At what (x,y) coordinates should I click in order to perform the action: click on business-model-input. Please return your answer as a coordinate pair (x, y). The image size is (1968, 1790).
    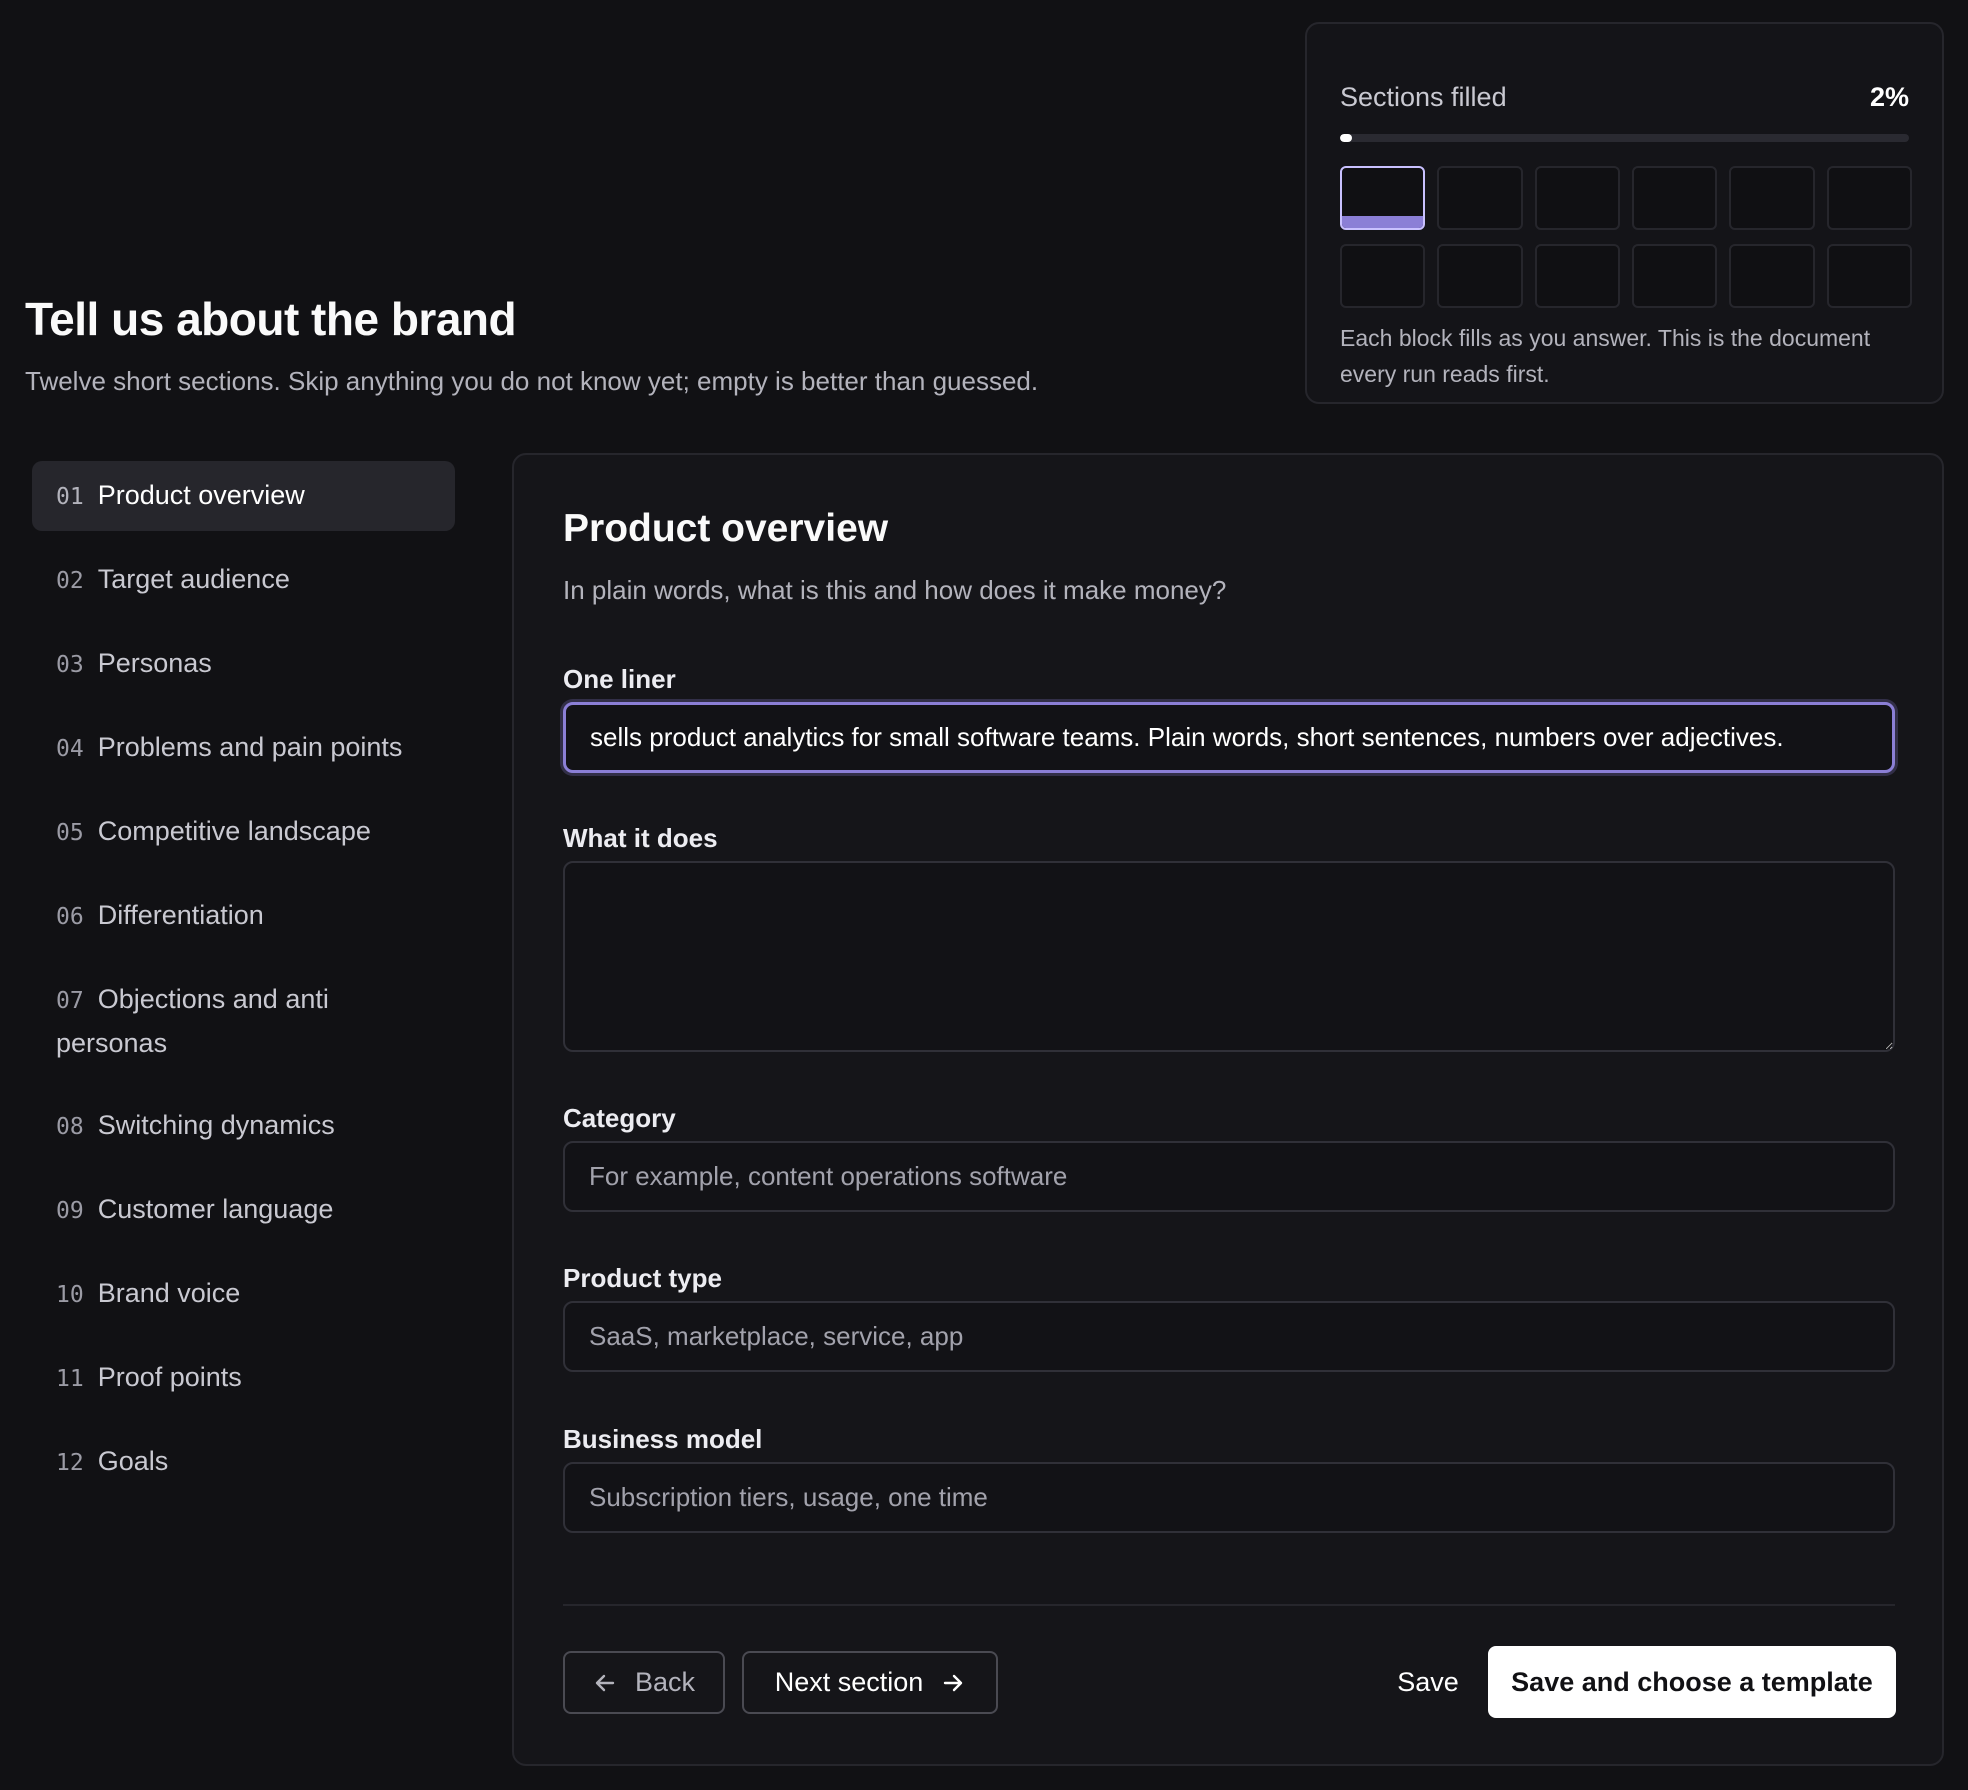
    Looking at the image, I should click on (1229, 1497).